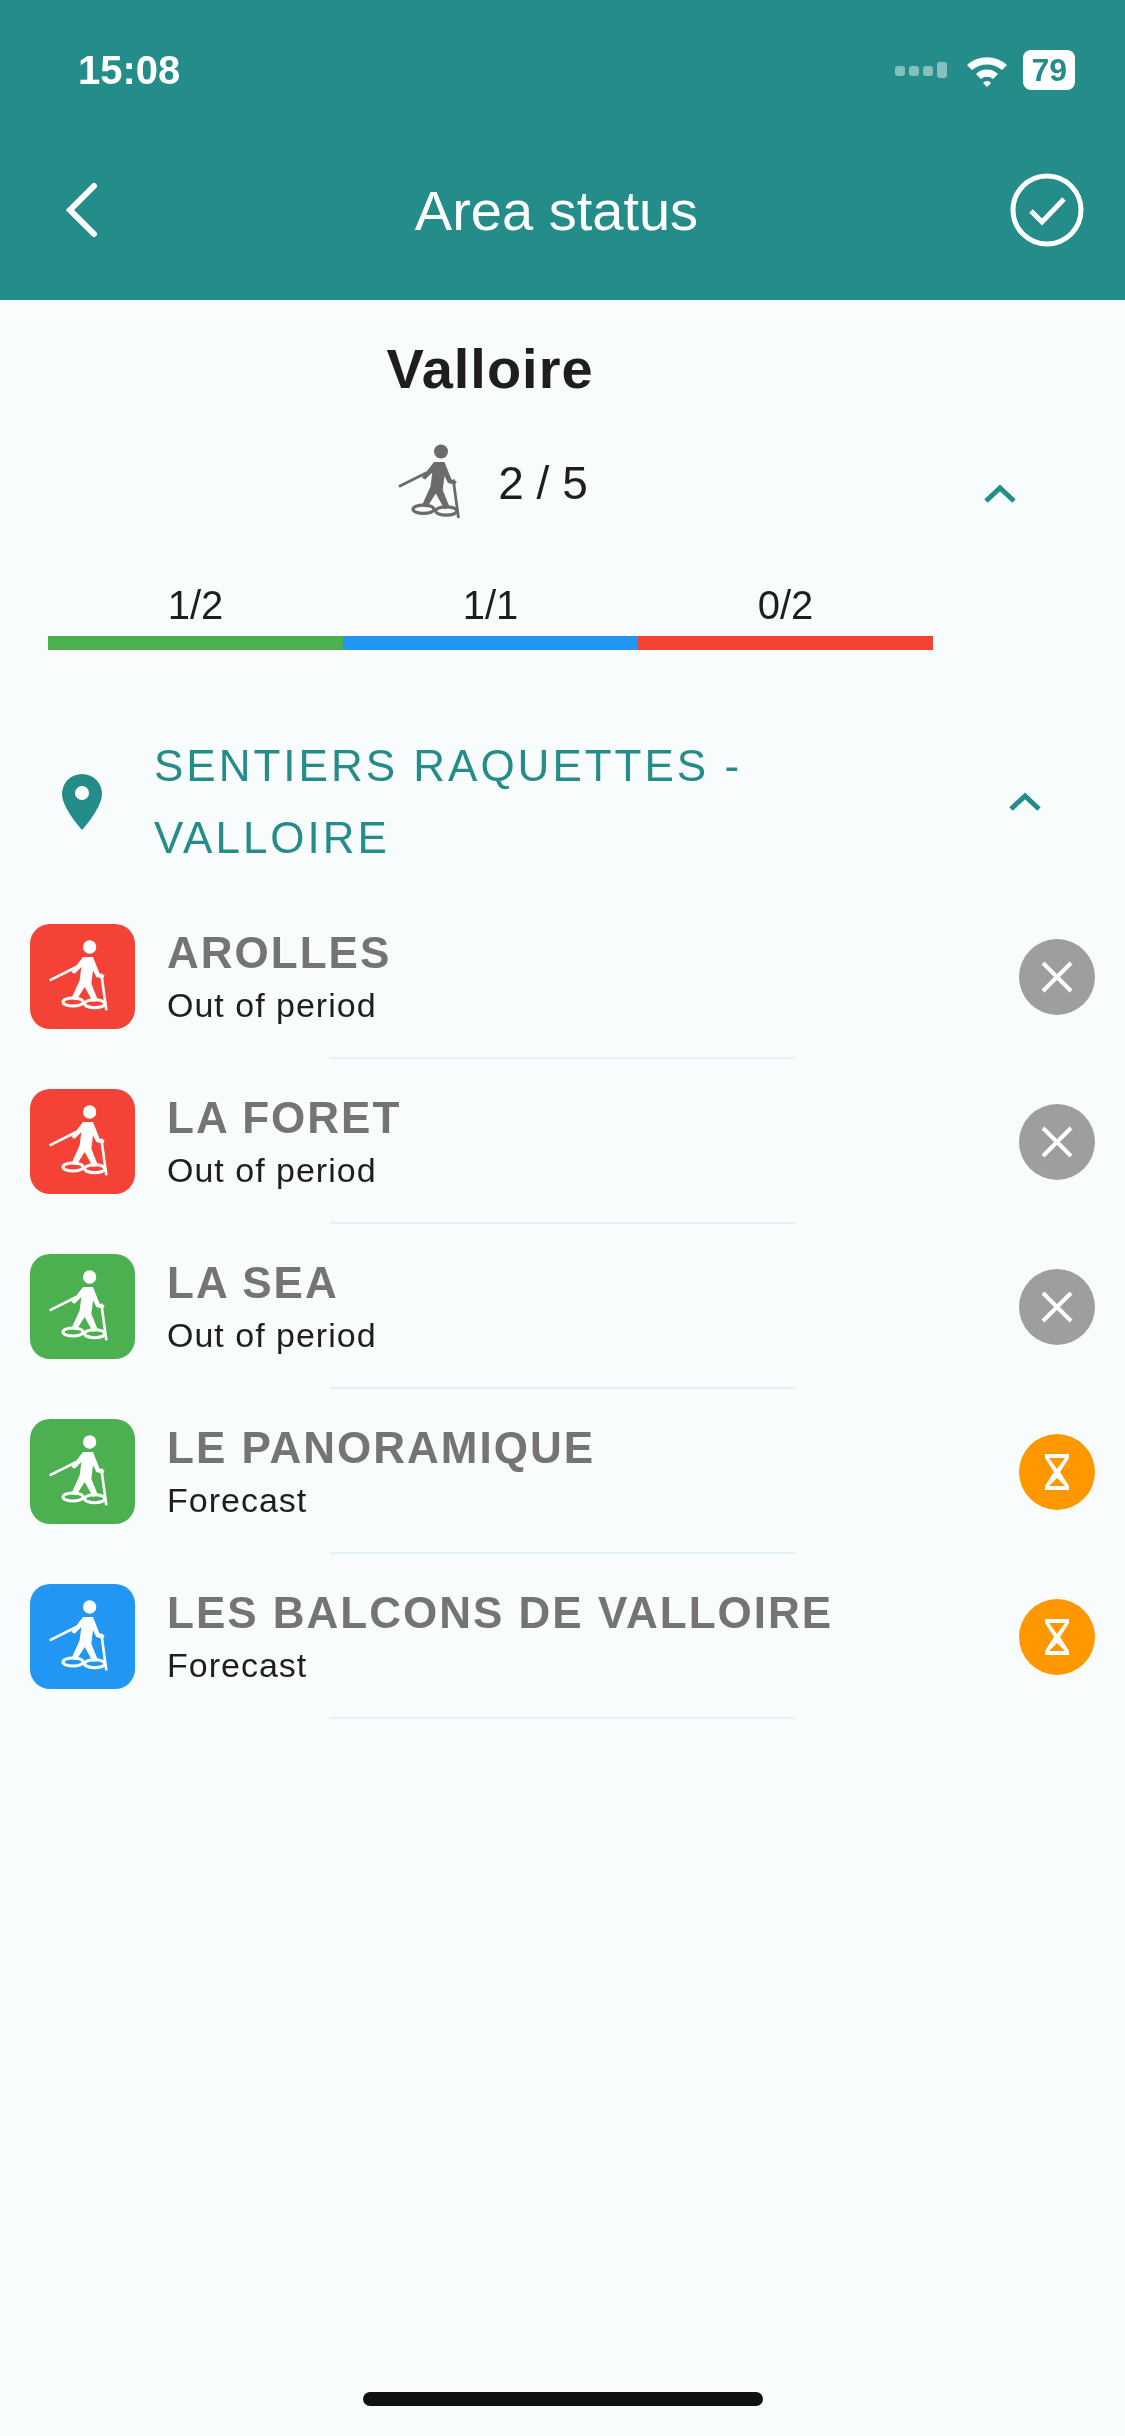 The image size is (1125, 2436). Describe the element at coordinates (449, 802) in the screenshot. I see `section-title: SENTIERS RAQUETTES - VALLOIRE` at that location.